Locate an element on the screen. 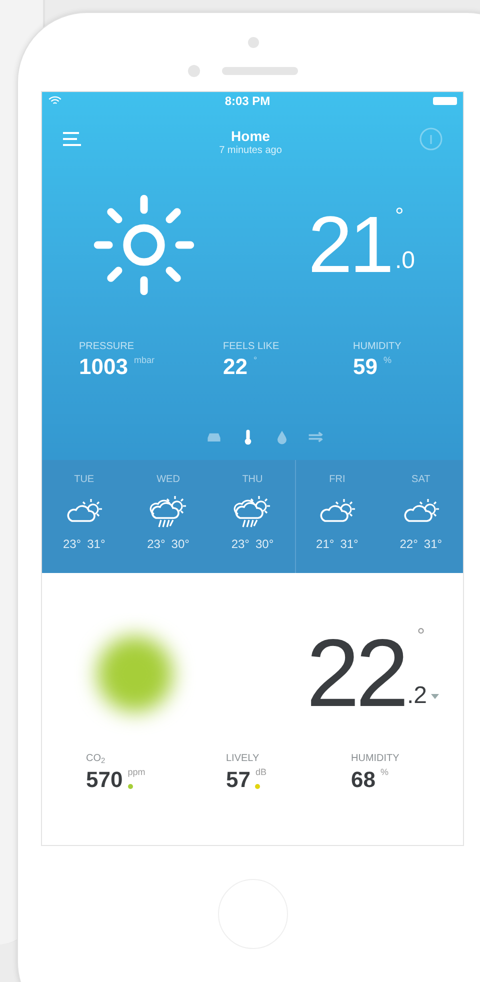 The height and width of the screenshot is (982, 480). stat-value: 57 is located at coordinates (238, 780).